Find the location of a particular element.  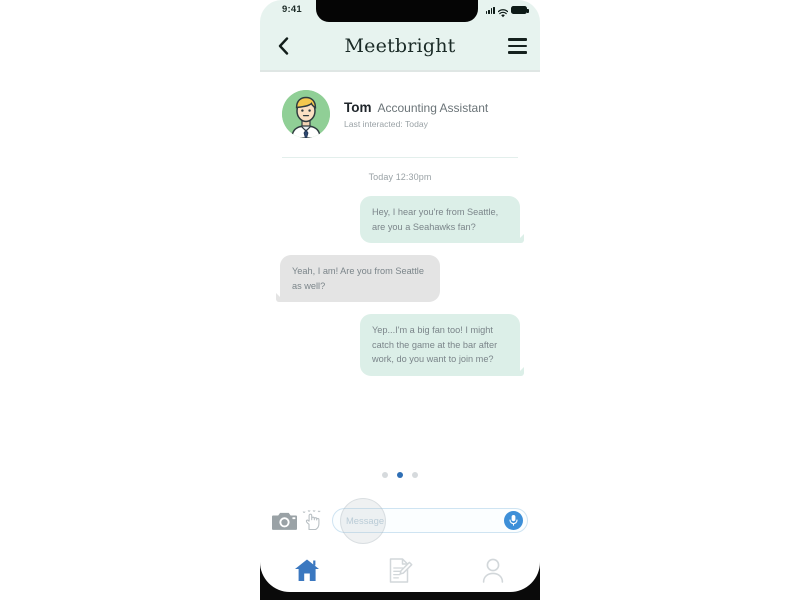

chevron-left-icon is located at coordinates (283, 46).